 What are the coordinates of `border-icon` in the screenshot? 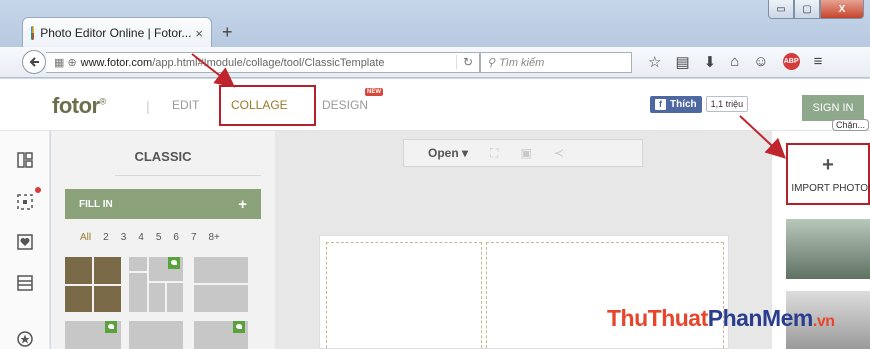 It's located at (25, 202).